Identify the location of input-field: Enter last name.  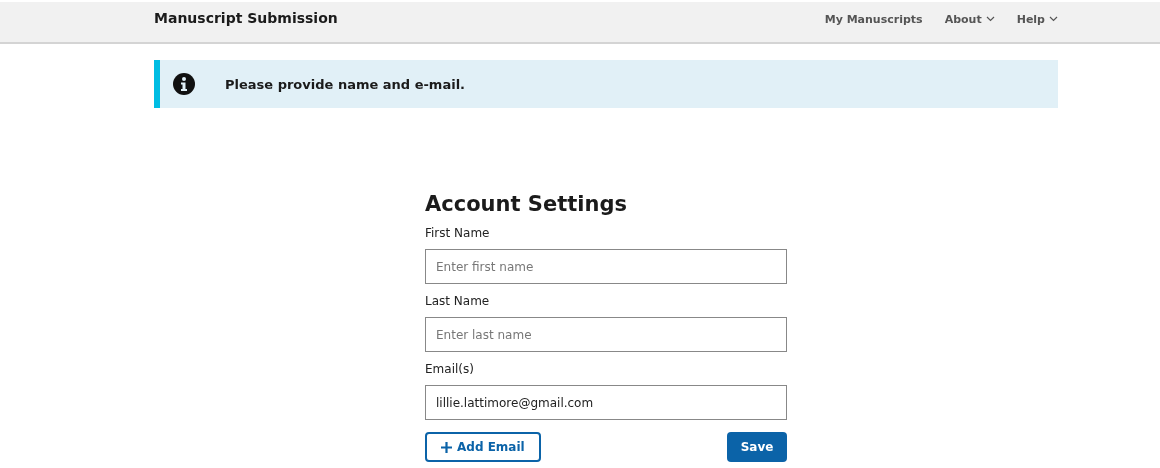
(606, 334).